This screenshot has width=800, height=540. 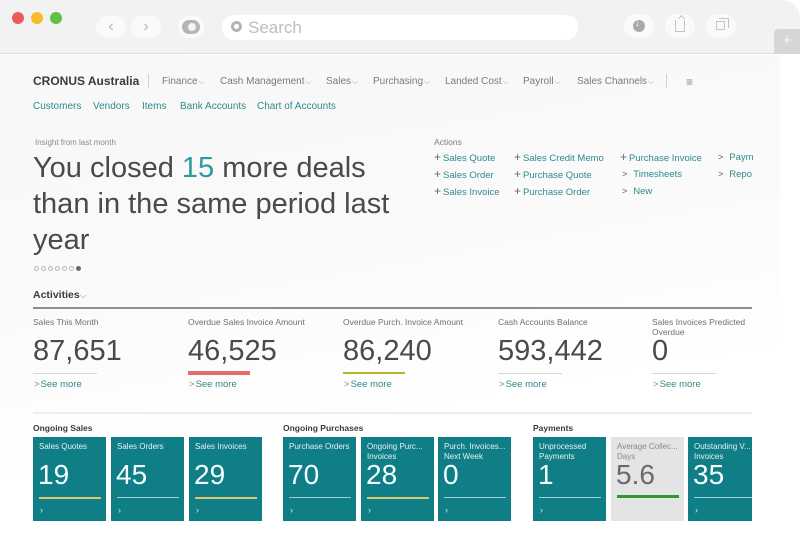 I want to click on action-timesheets: > Timesheets, so click(x=652, y=174).